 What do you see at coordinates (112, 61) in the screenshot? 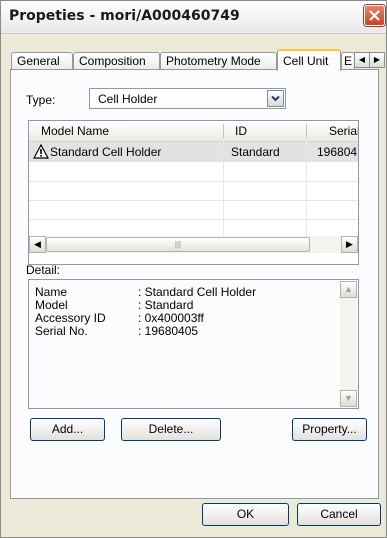
I see `tab-label: Composition` at bounding box center [112, 61].